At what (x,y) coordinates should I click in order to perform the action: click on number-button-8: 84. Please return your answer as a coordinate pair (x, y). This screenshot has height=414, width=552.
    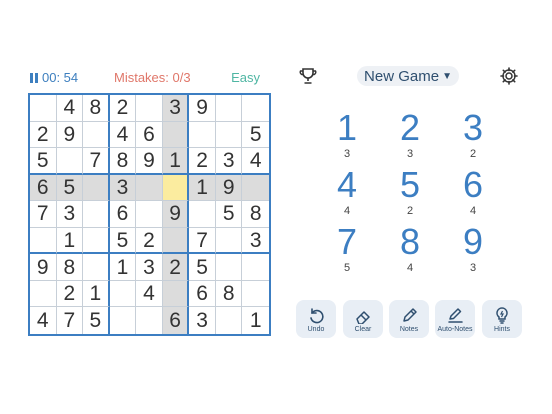
    Looking at the image, I should click on (410, 252).